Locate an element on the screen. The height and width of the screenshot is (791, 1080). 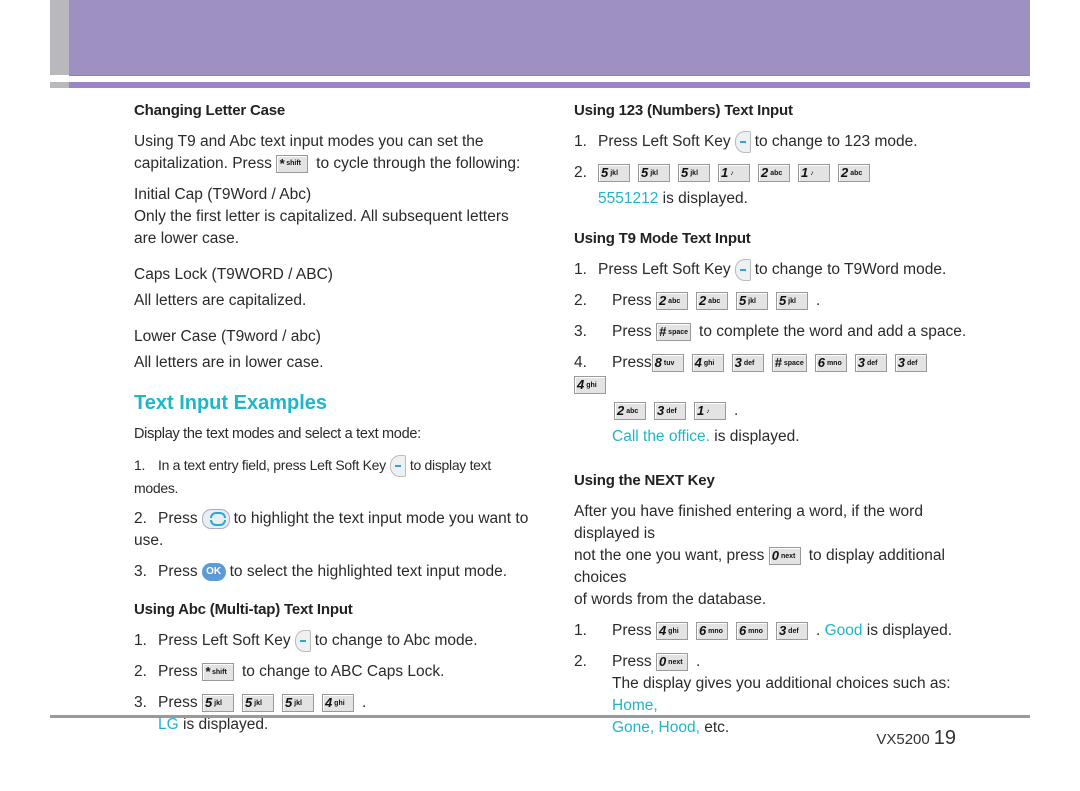
footer-rule is located at coordinates (540, 716).